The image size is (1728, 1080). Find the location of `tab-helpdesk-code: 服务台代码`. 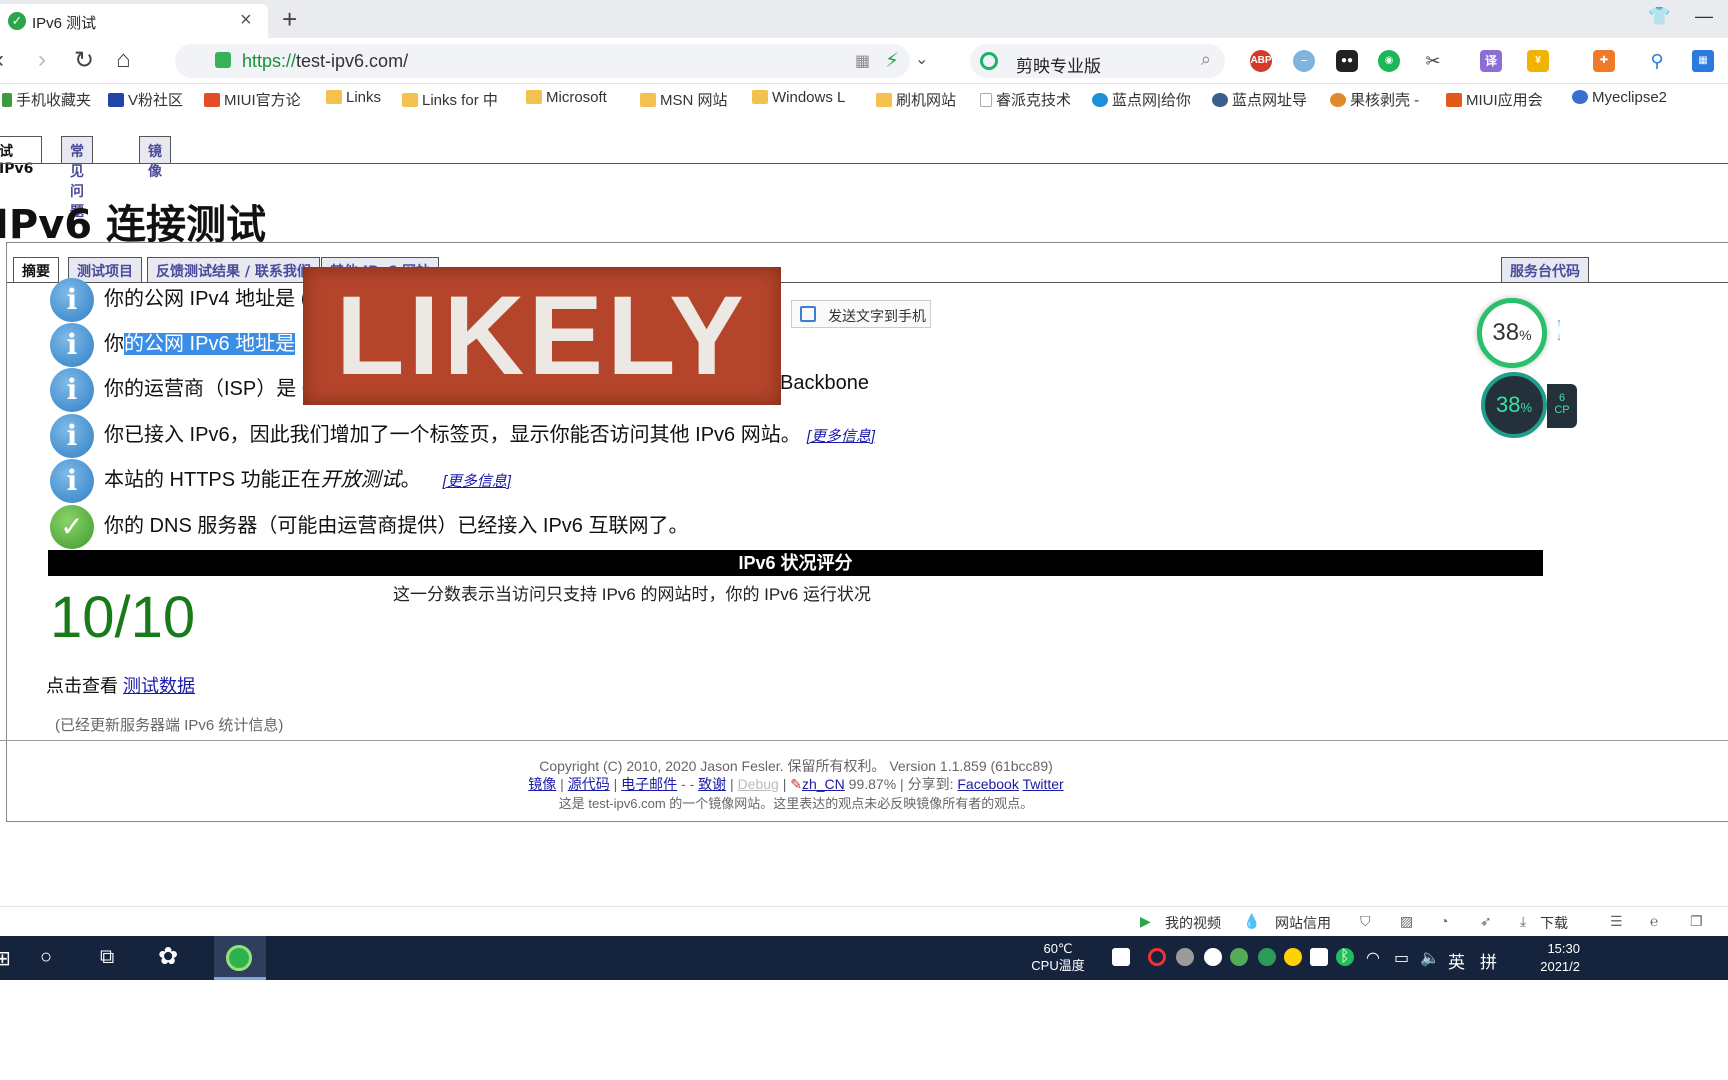

tab-helpdesk-code: 服务台代码 is located at coordinates (1545, 270).